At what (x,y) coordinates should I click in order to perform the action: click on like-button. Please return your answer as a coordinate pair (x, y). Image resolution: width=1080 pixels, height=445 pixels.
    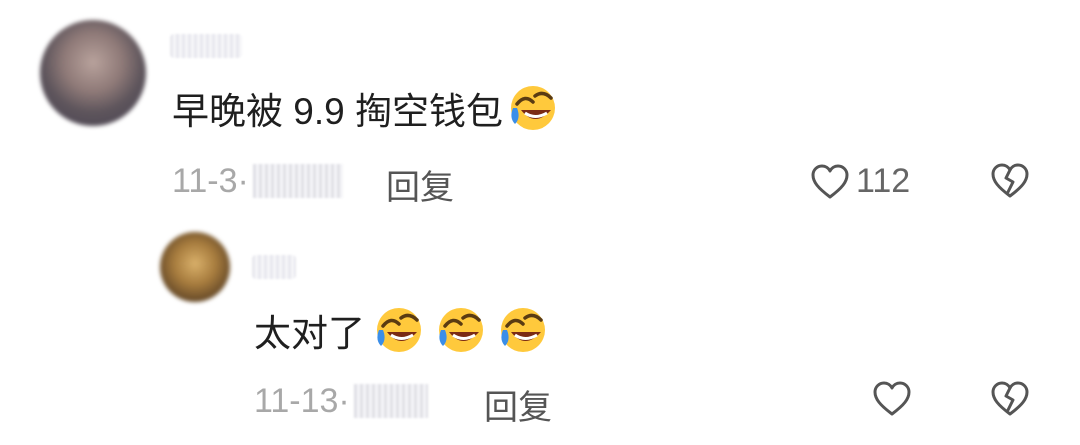
    Looking at the image, I should click on (892, 399).